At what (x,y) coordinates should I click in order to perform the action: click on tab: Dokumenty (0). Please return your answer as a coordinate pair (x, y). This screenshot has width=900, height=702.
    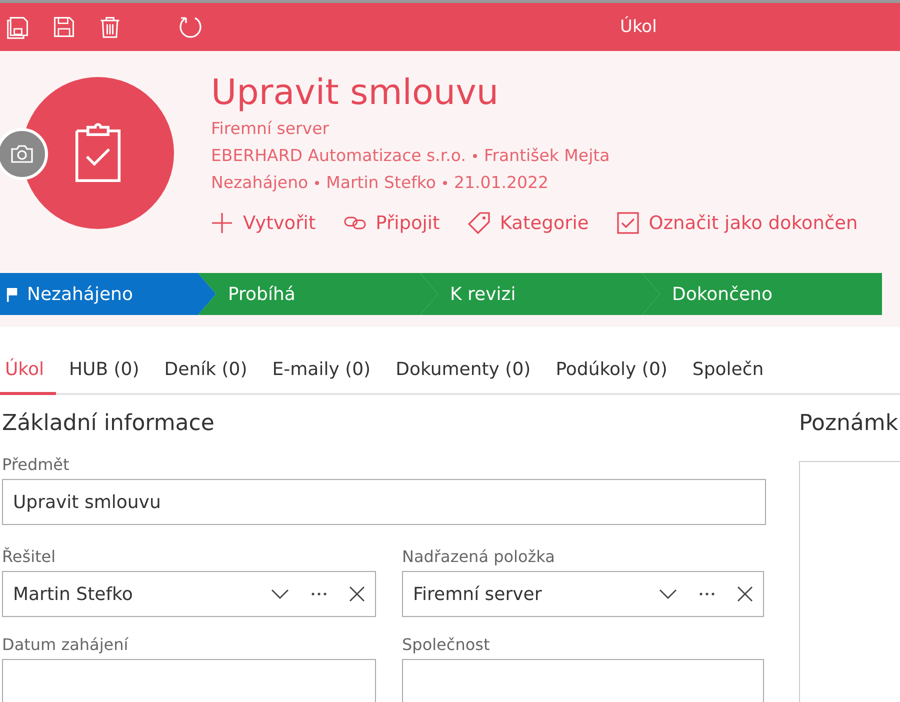
    Looking at the image, I should click on (466, 377).